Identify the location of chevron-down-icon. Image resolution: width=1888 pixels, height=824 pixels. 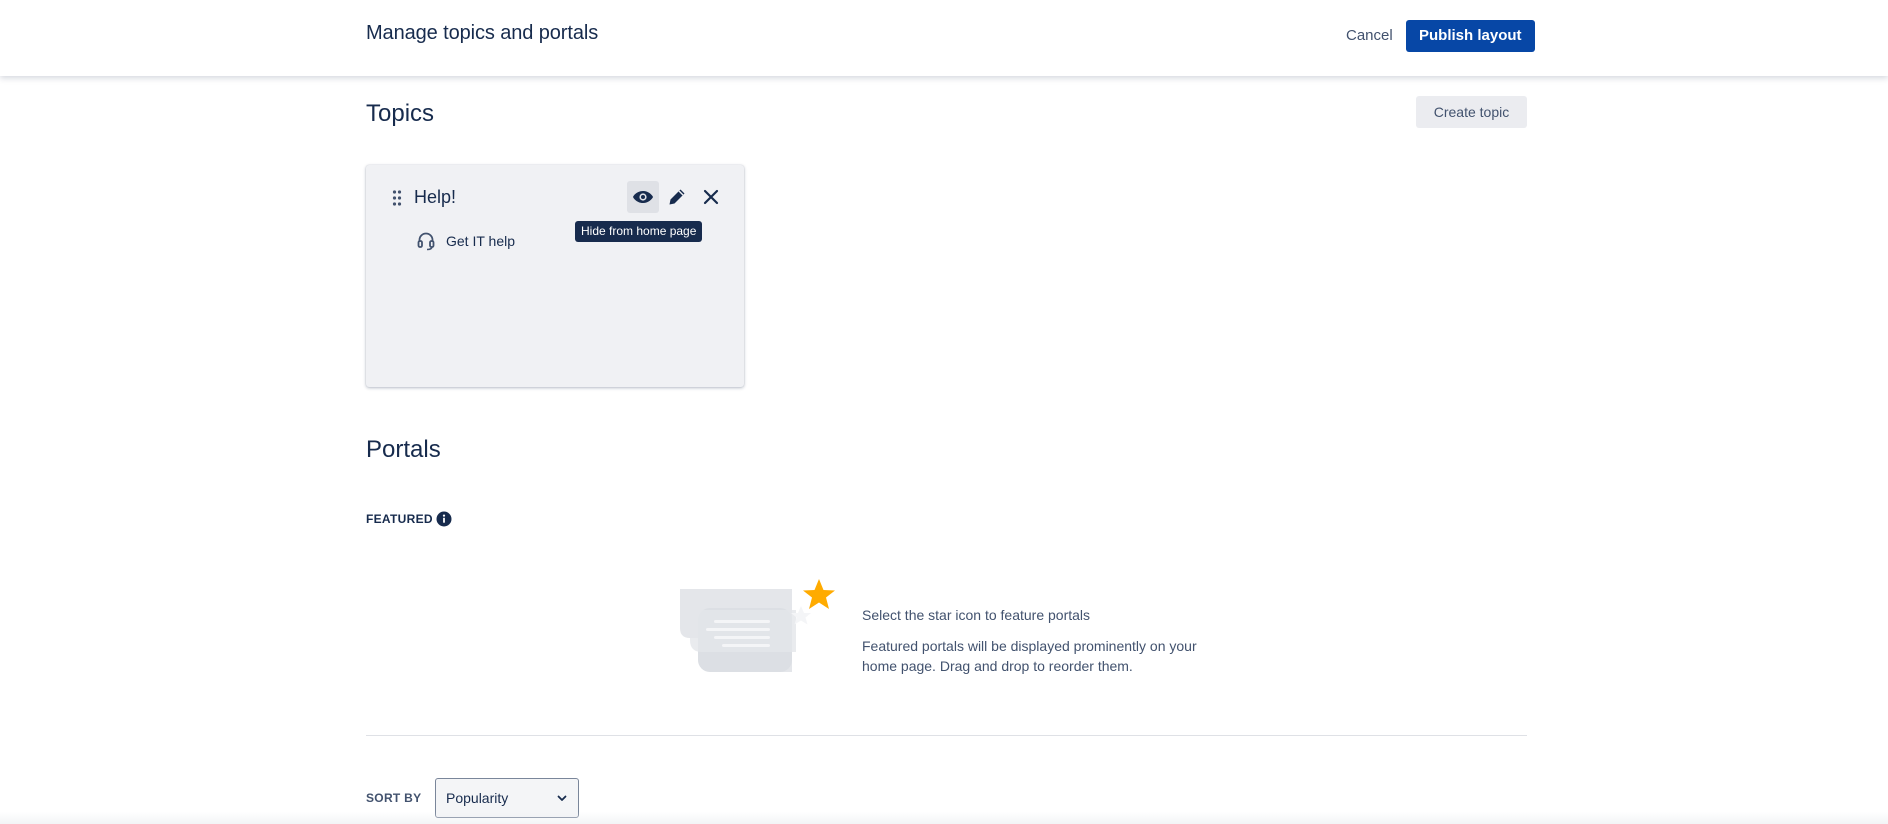
(562, 798).